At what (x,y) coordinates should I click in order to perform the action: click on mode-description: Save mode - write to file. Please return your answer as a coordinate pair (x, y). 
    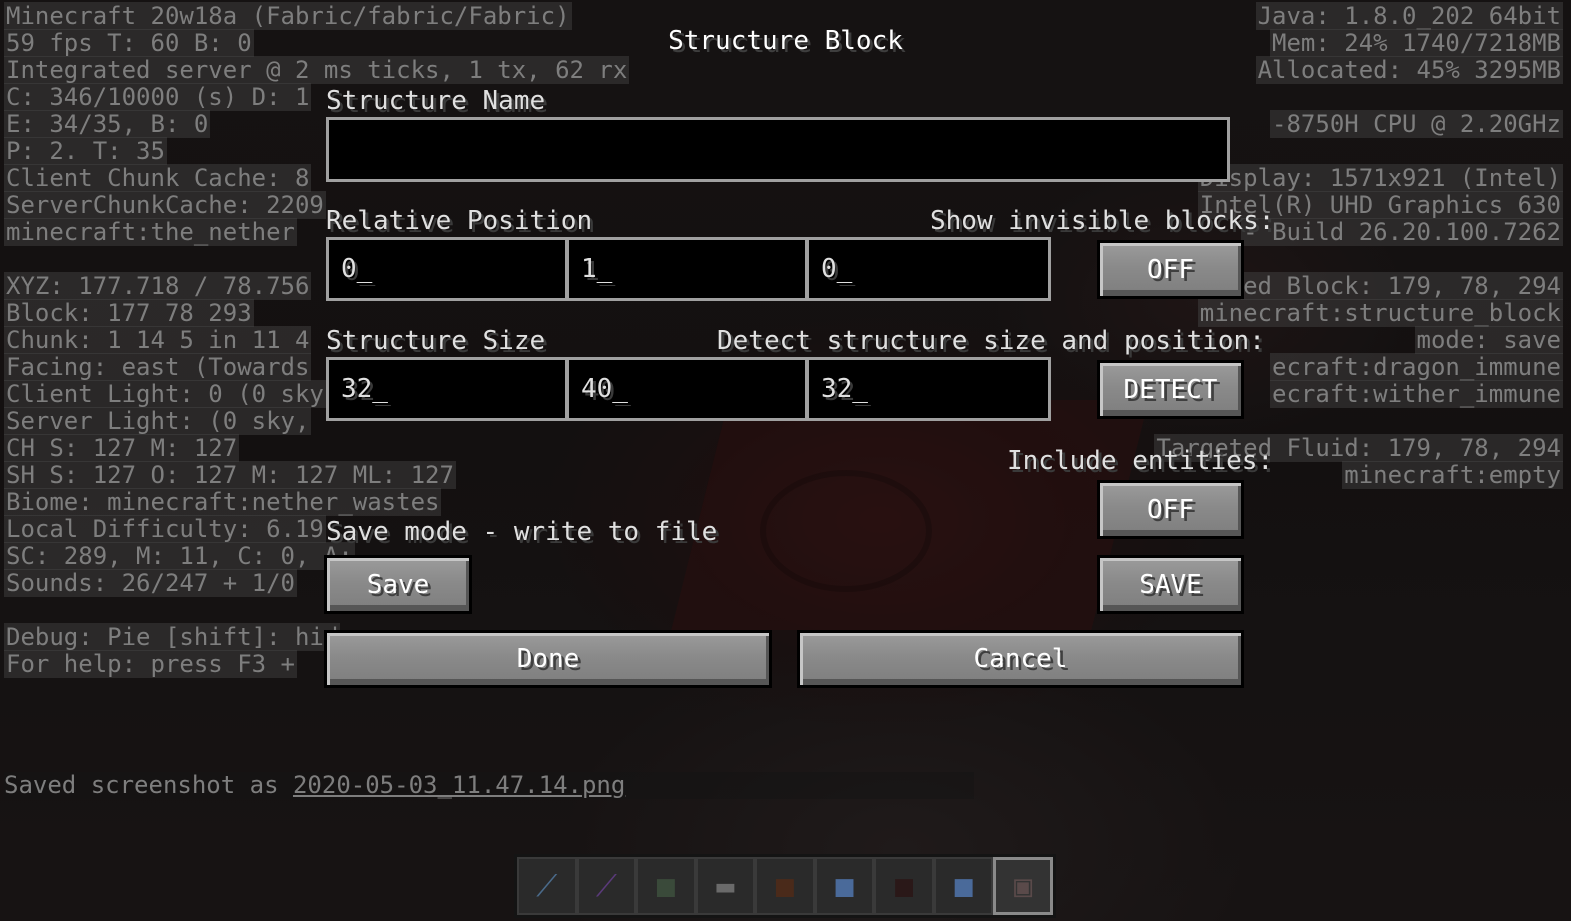
    Looking at the image, I should click on (522, 532).